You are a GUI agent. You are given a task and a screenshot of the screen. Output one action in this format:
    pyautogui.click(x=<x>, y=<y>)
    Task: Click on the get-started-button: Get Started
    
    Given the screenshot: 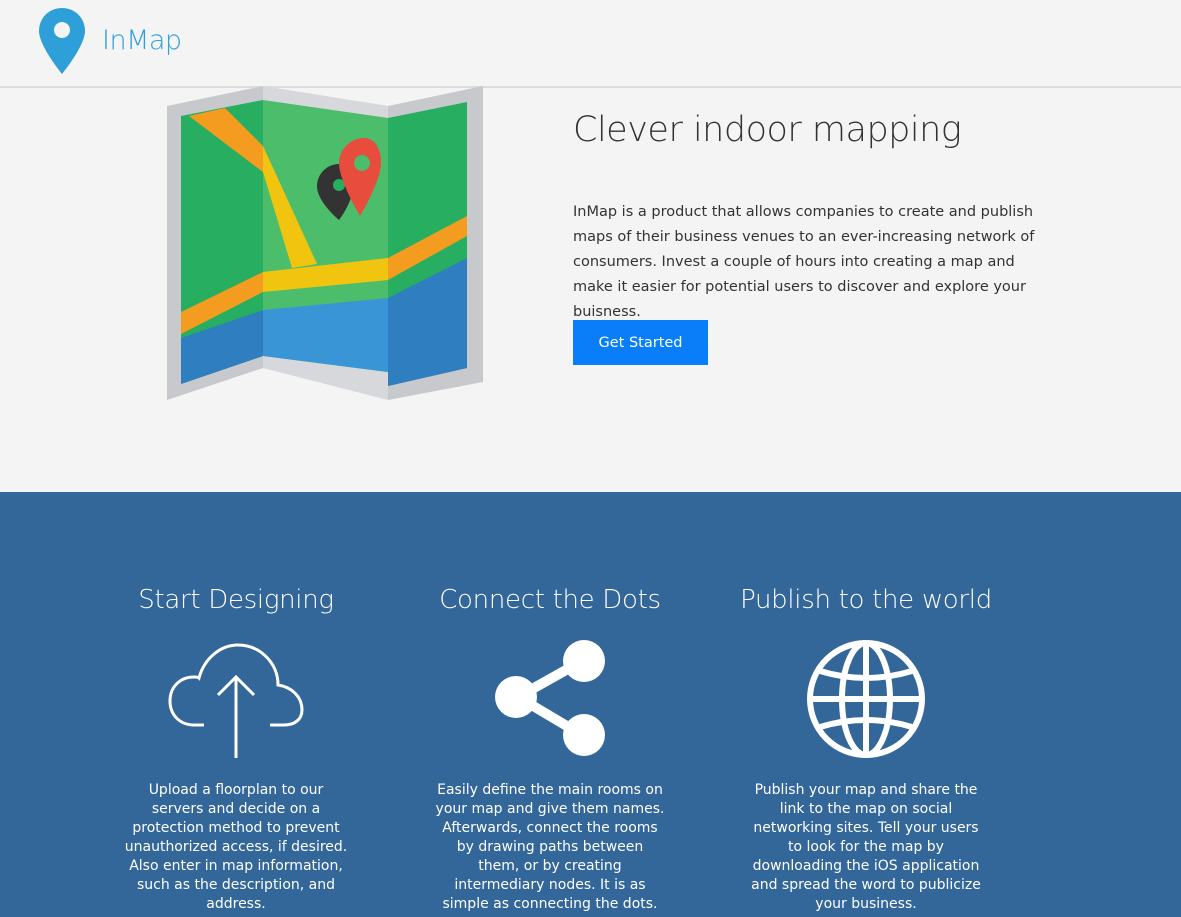 What is the action you would take?
    pyautogui.click(x=640, y=342)
    